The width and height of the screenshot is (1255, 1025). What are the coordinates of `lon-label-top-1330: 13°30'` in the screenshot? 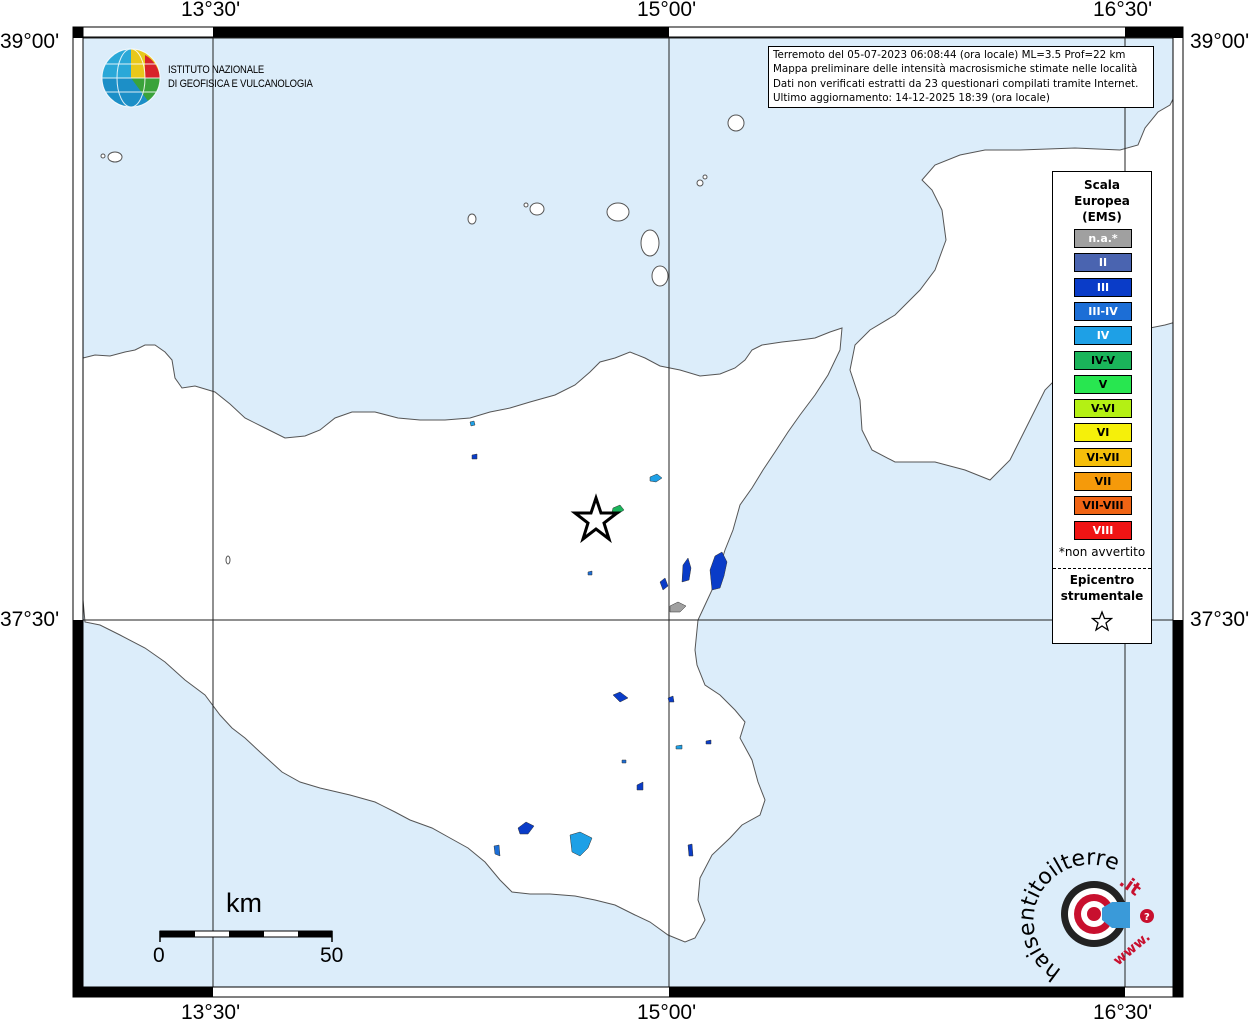 It's located at (211, 10).